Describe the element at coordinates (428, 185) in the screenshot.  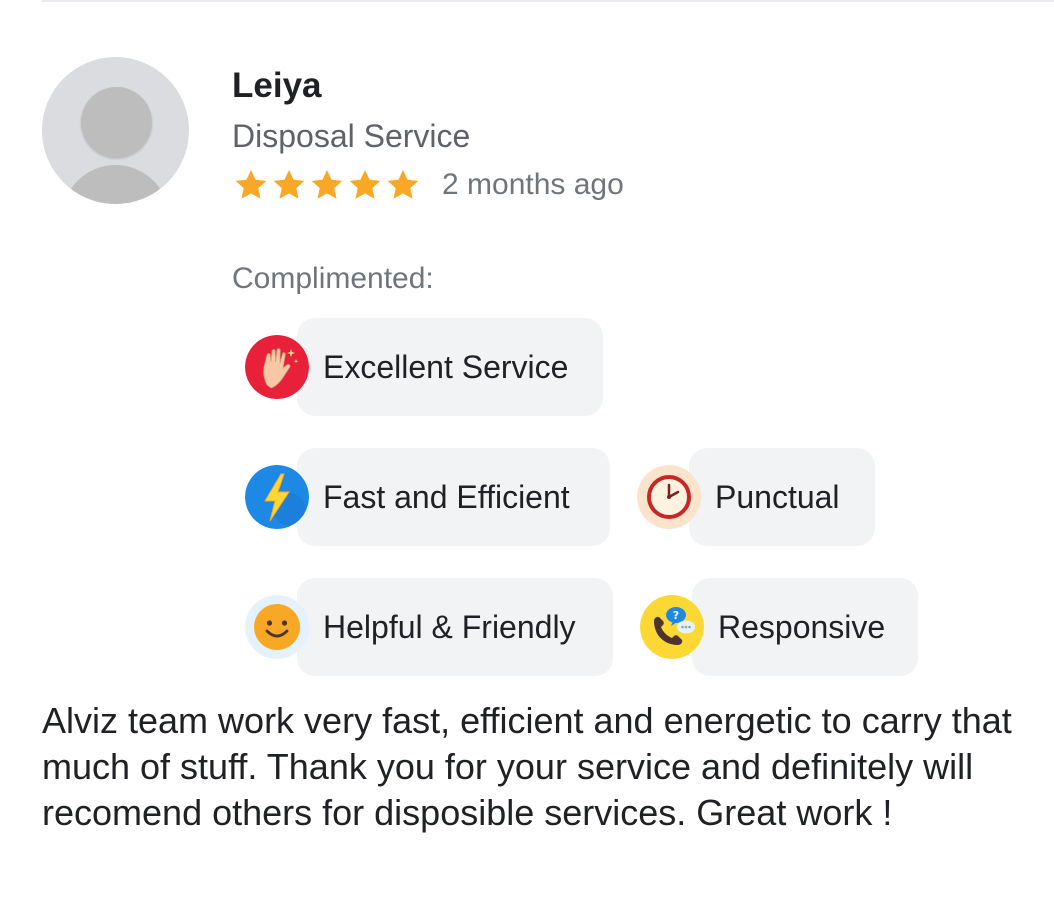
I see `rating-row: 2 months ago` at that location.